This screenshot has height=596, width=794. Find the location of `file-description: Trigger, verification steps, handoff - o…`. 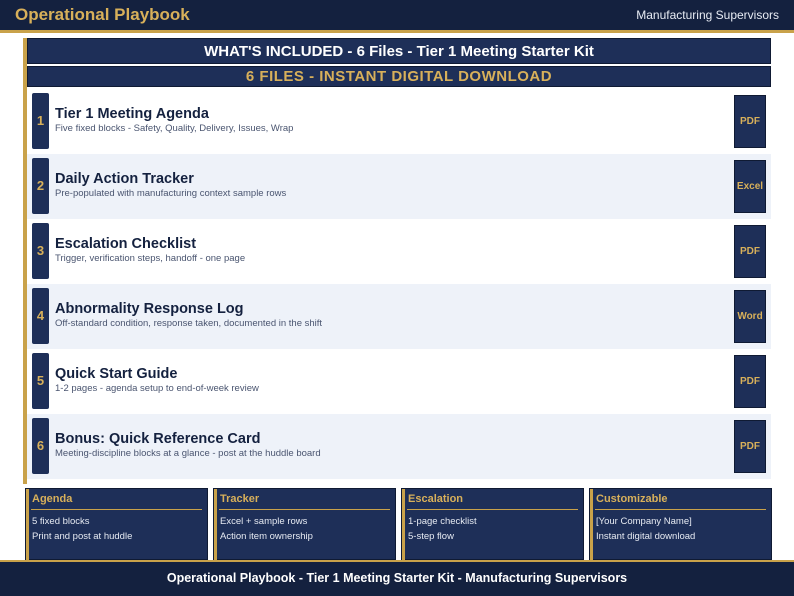

file-description: Trigger, verification steps, handoff - o… is located at coordinates (150, 258).